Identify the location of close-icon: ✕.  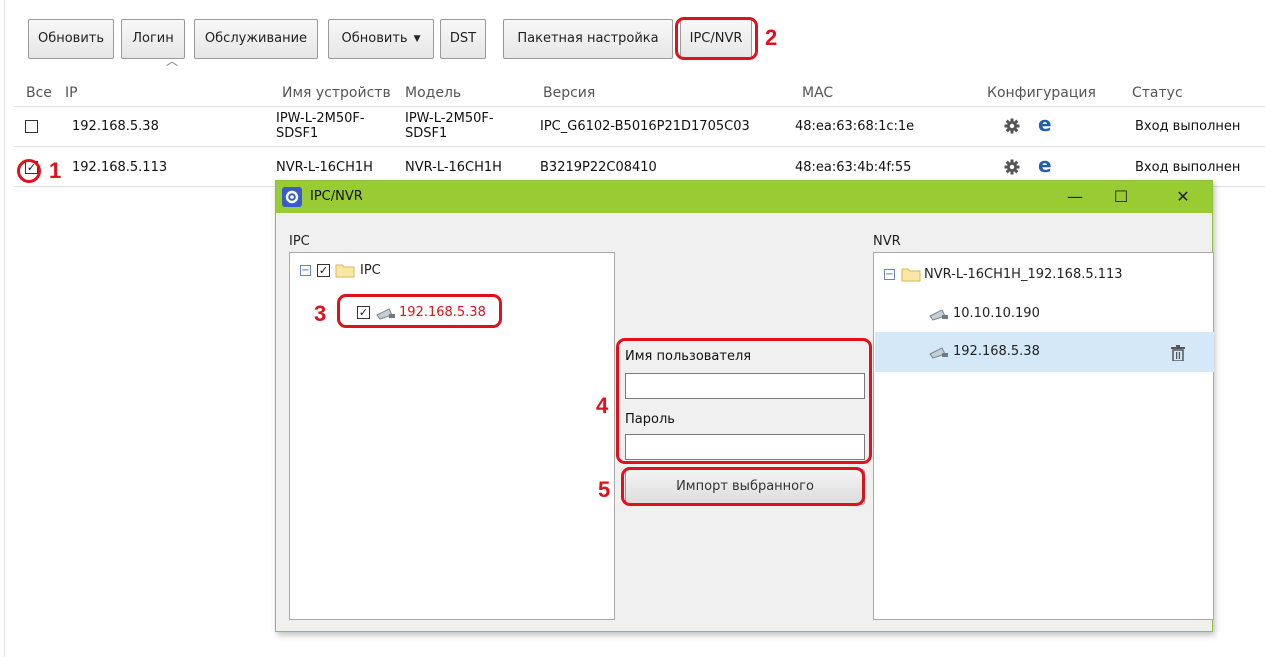
(1183, 197).